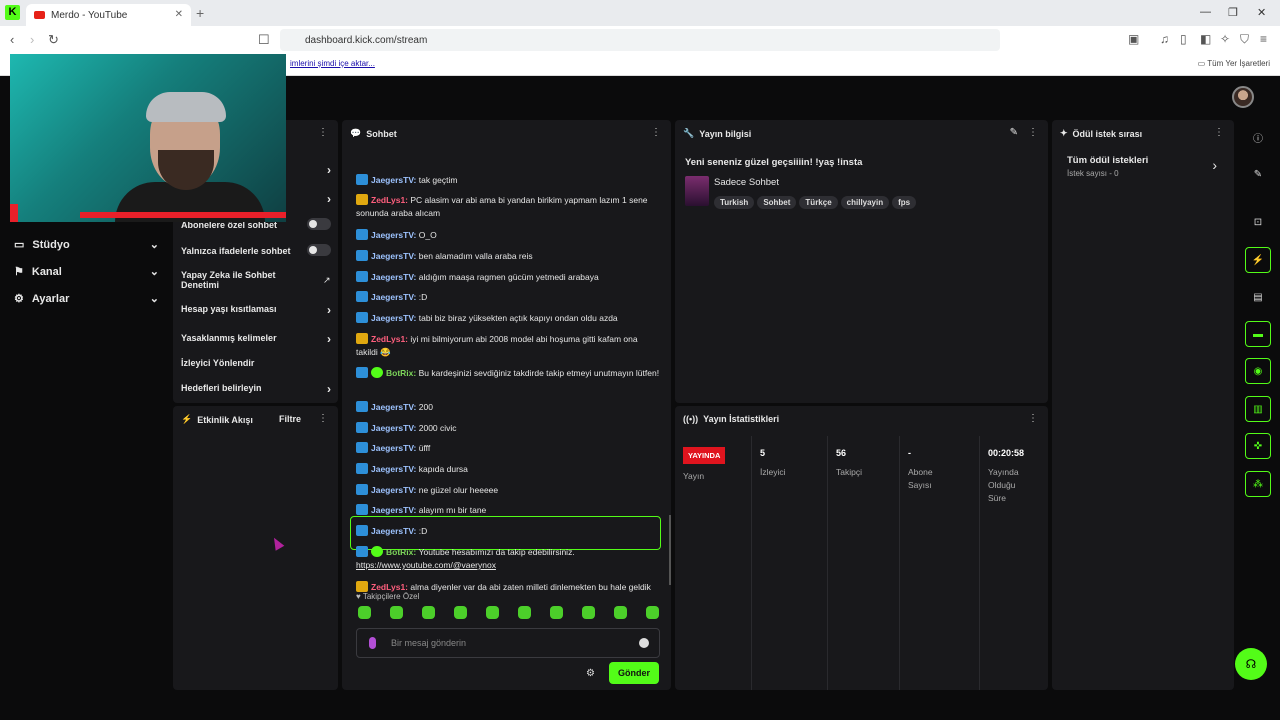 This screenshot has height=720, width=1280. Describe the element at coordinates (1205, 12) in the screenshot. I see `minimize-icon: —` at that location.